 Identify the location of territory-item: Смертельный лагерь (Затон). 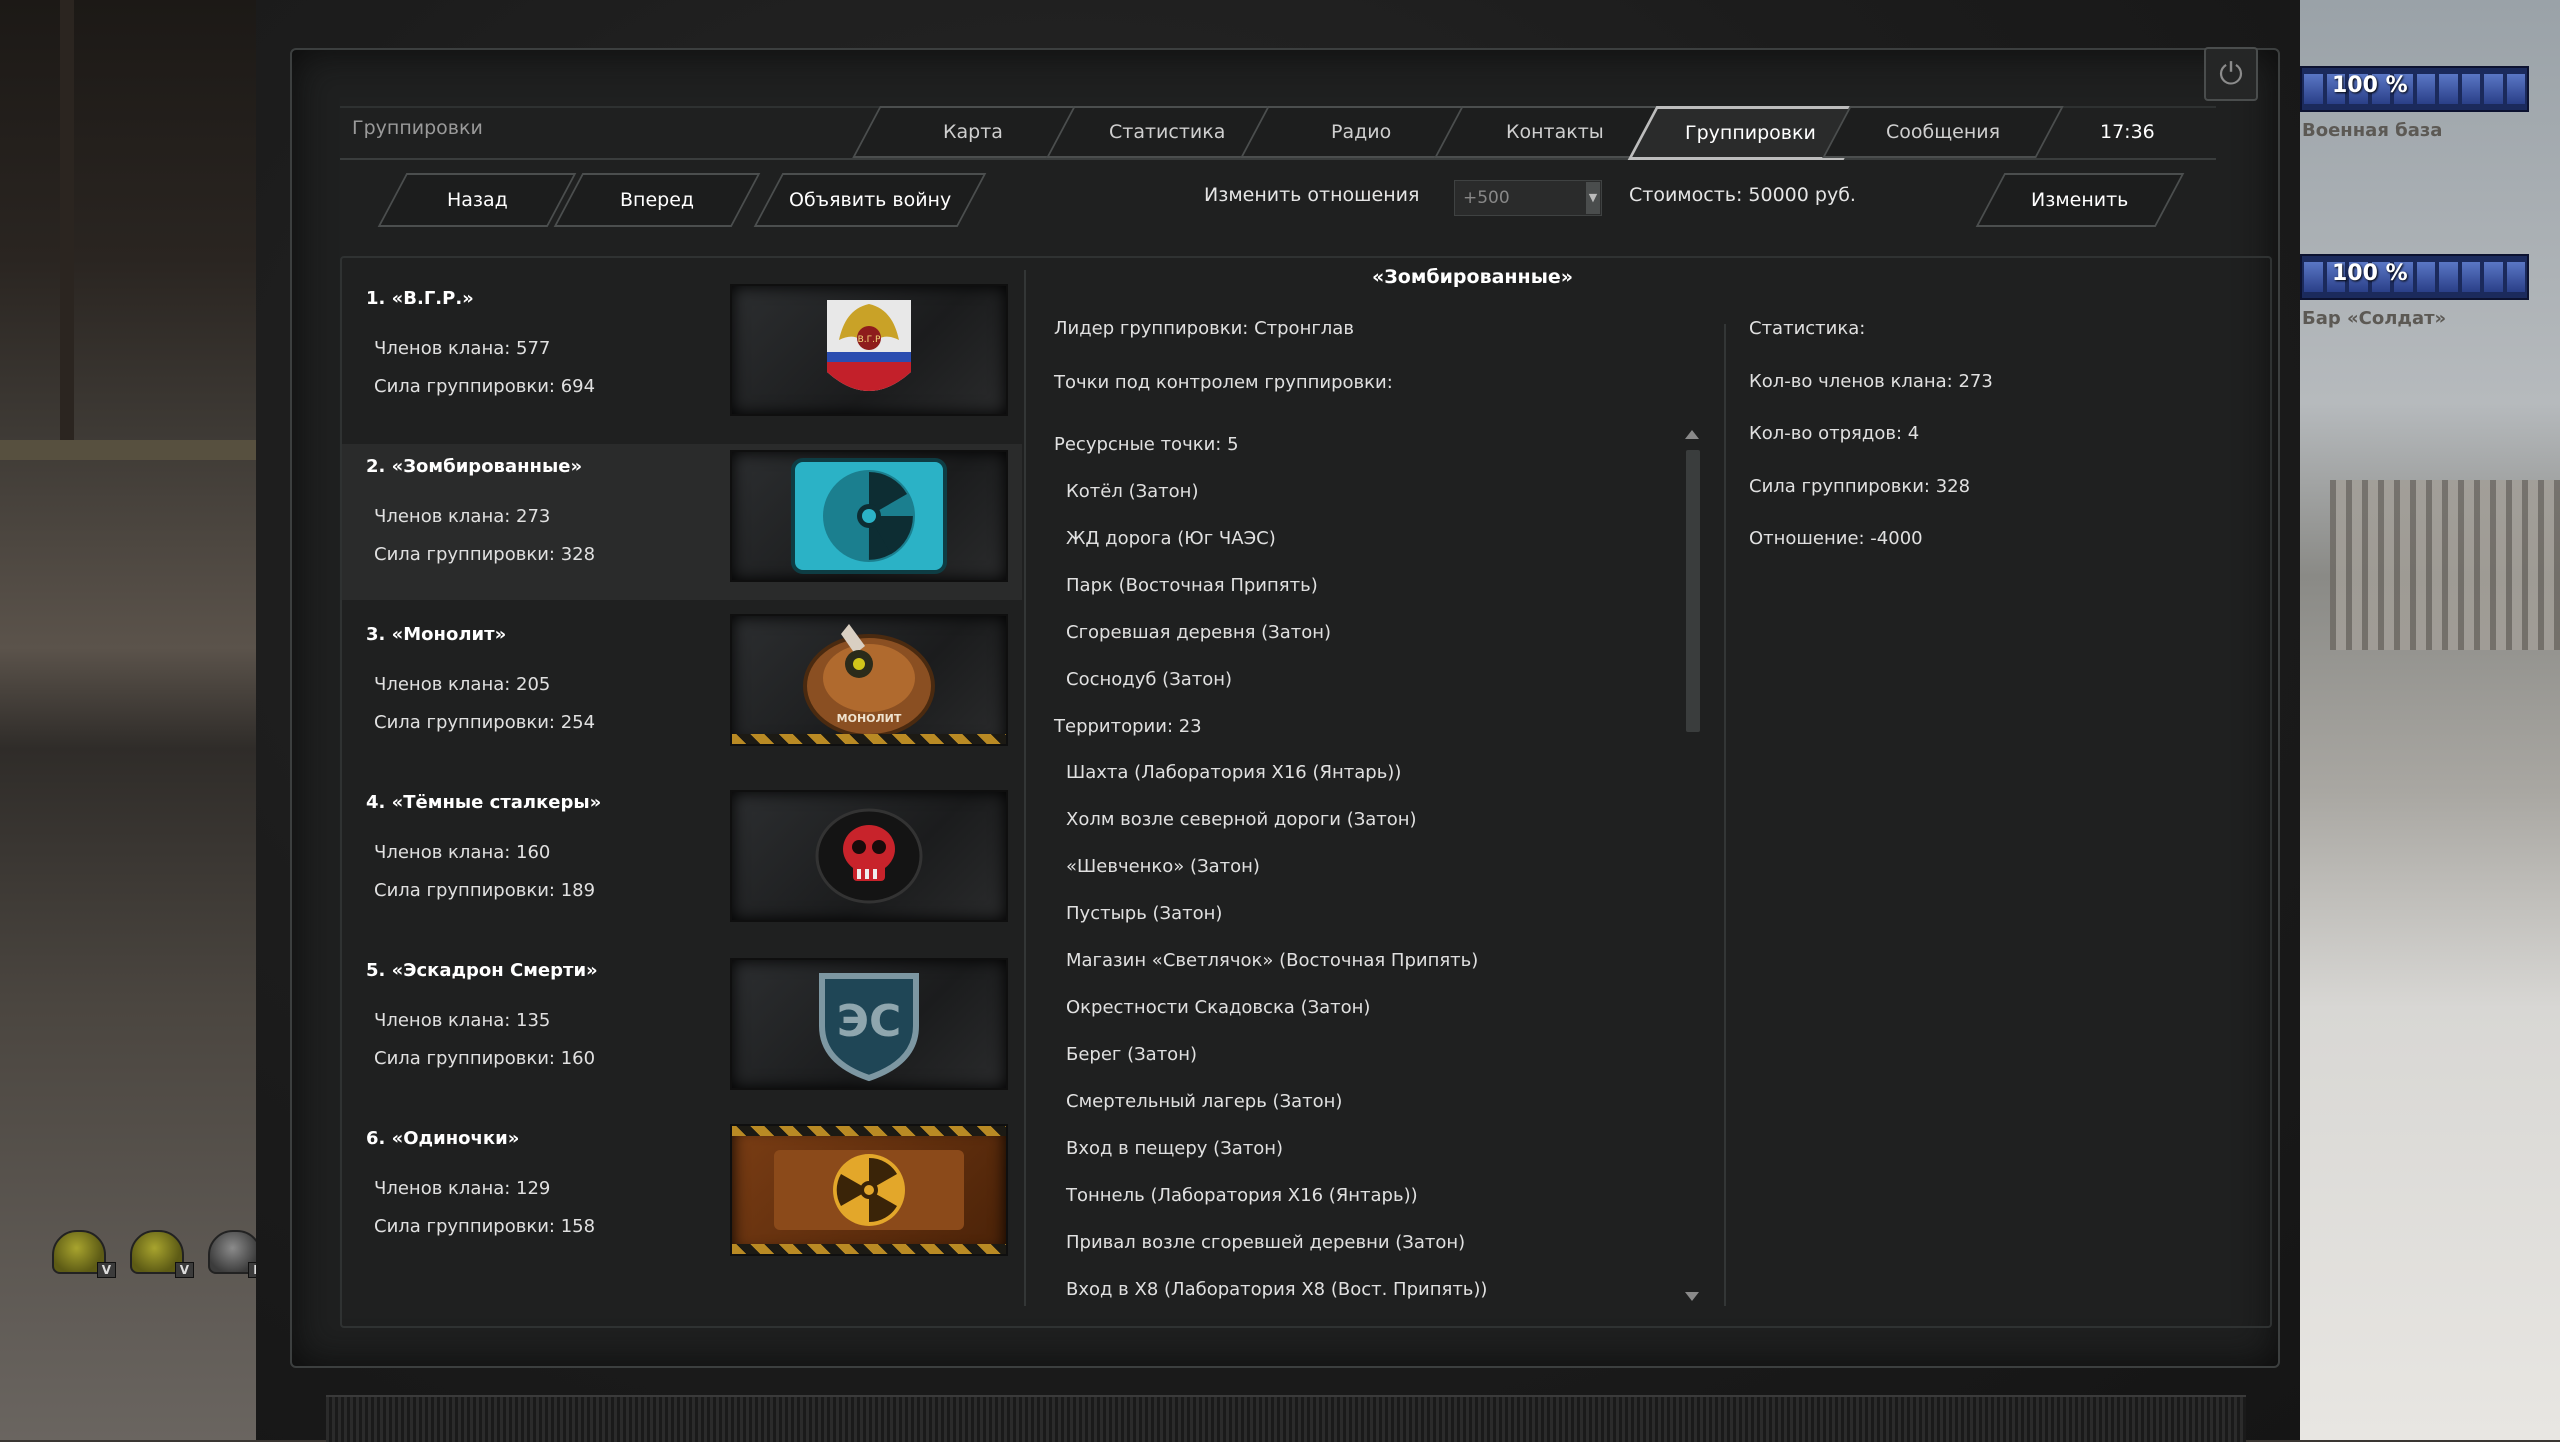
(1204, 1101).